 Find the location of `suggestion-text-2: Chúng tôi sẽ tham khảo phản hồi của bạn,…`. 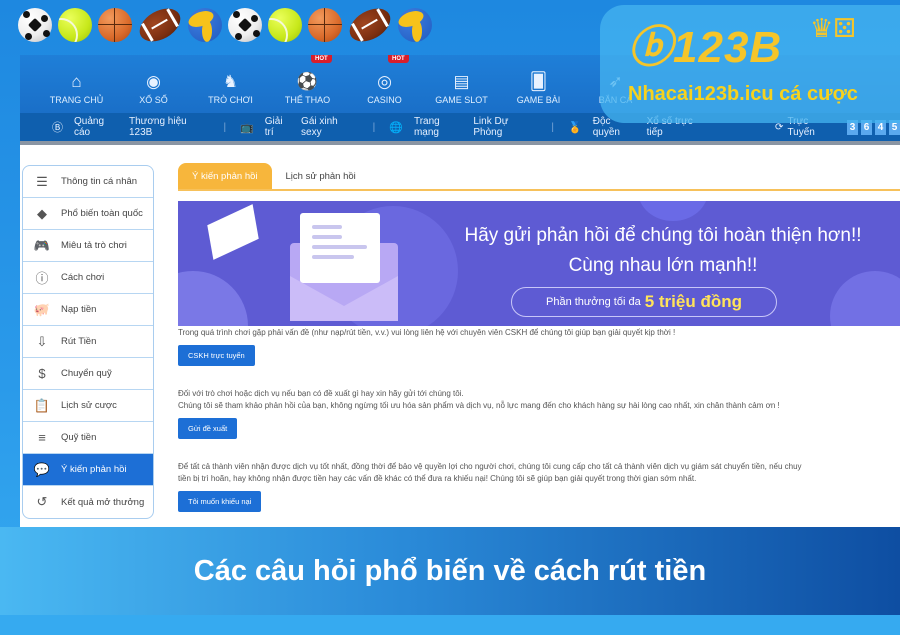

suggestion-text-2: Chúng tôi sẽ tham khảo phản hồi của bạn,… is located at coordinates (479, 405).